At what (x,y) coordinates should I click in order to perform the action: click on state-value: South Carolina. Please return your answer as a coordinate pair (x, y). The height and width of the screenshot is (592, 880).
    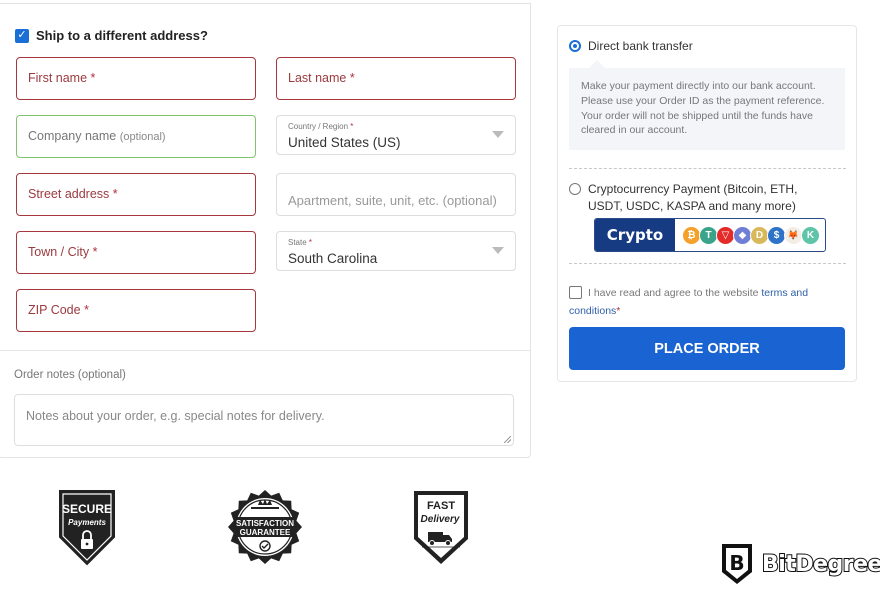
    Looking at the image, I should click on (333, 258).